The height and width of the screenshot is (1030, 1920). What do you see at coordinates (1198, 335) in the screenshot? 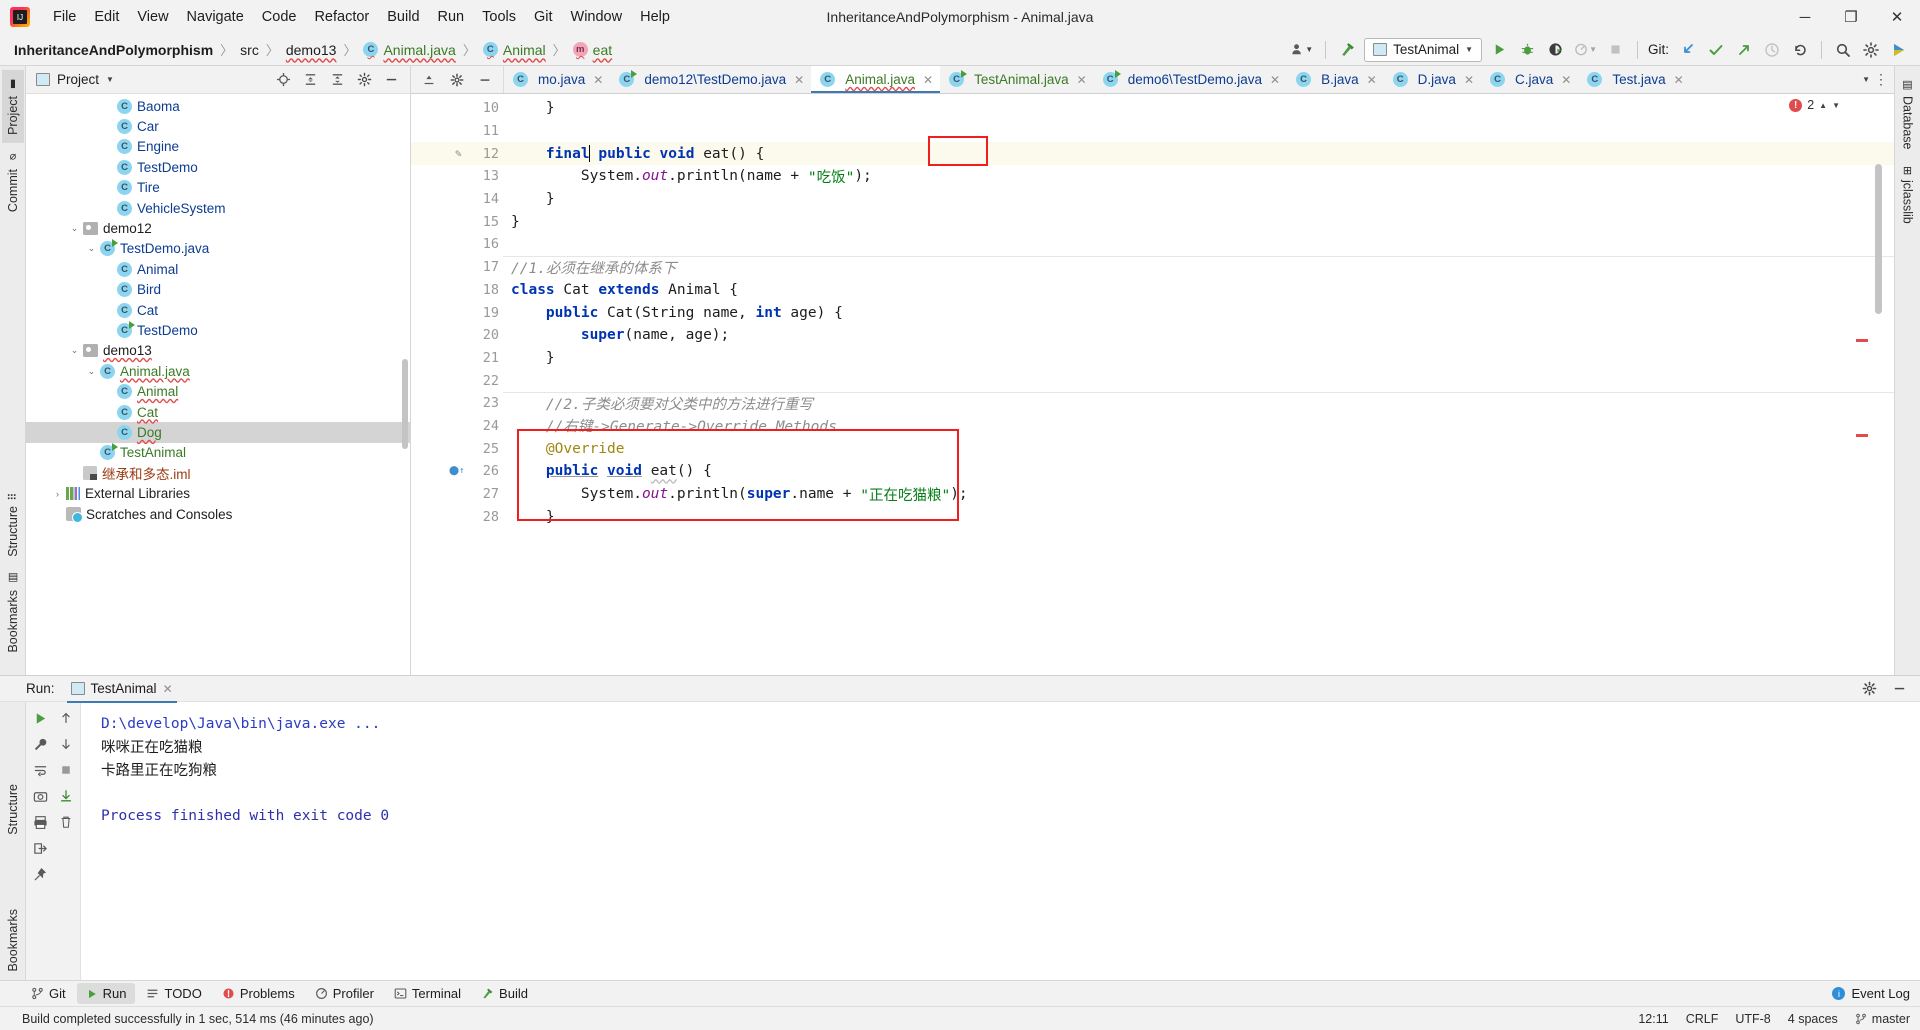
I see `code-line: super (name, age);` at bounding box center [1198, 335].